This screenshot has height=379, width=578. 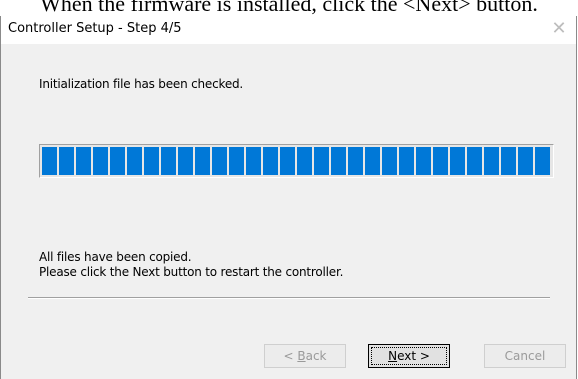 What do you see at coordinates (288, 30) in the screenshot?
I see `title-bar: Controller Setup - Step 4/5 ✕` at bounding box center [288, 30].